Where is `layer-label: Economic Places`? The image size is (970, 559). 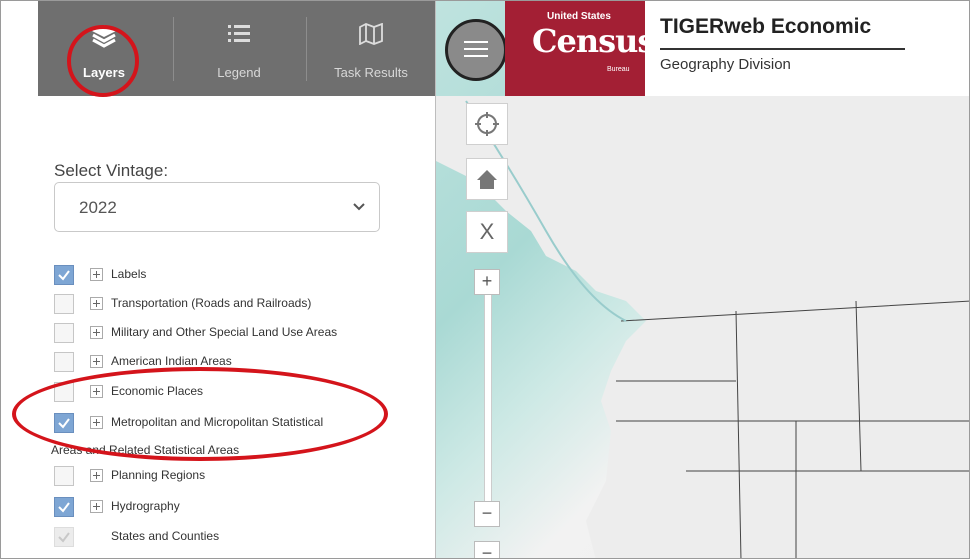 layer-label: Economic Places is located at coordinates (157, 391).